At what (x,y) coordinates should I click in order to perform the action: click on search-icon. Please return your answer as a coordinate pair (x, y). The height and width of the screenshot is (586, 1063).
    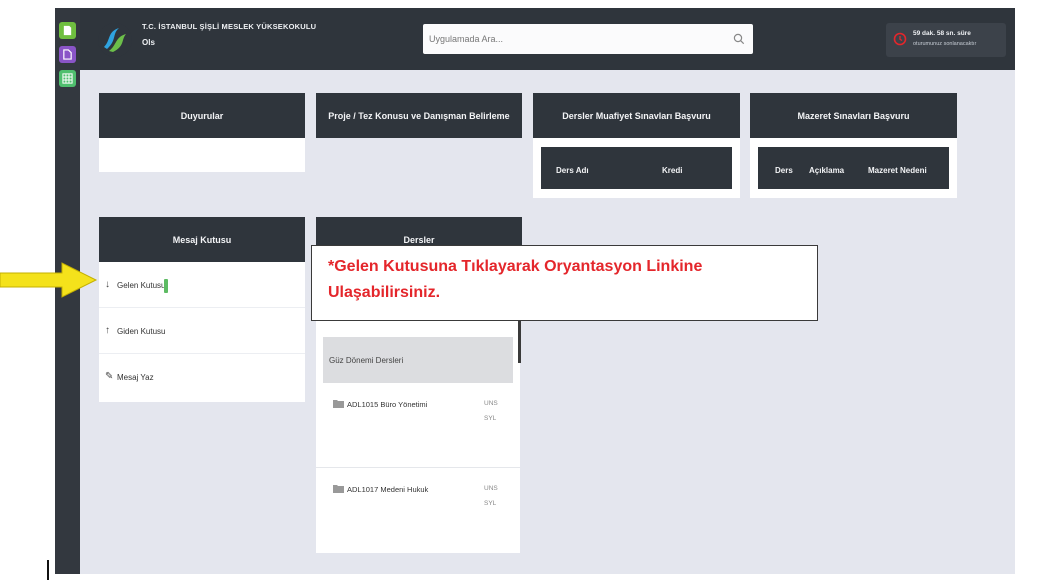
    Looking at the image, I should click on (739, 39).